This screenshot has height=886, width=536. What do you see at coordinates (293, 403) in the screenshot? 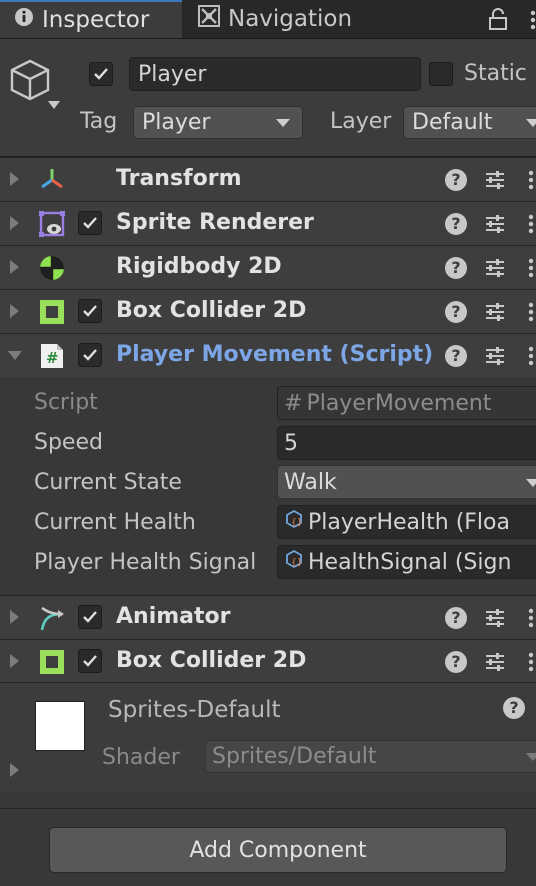
I see `script-hash-icon: #` at bounding box center [293, 403].